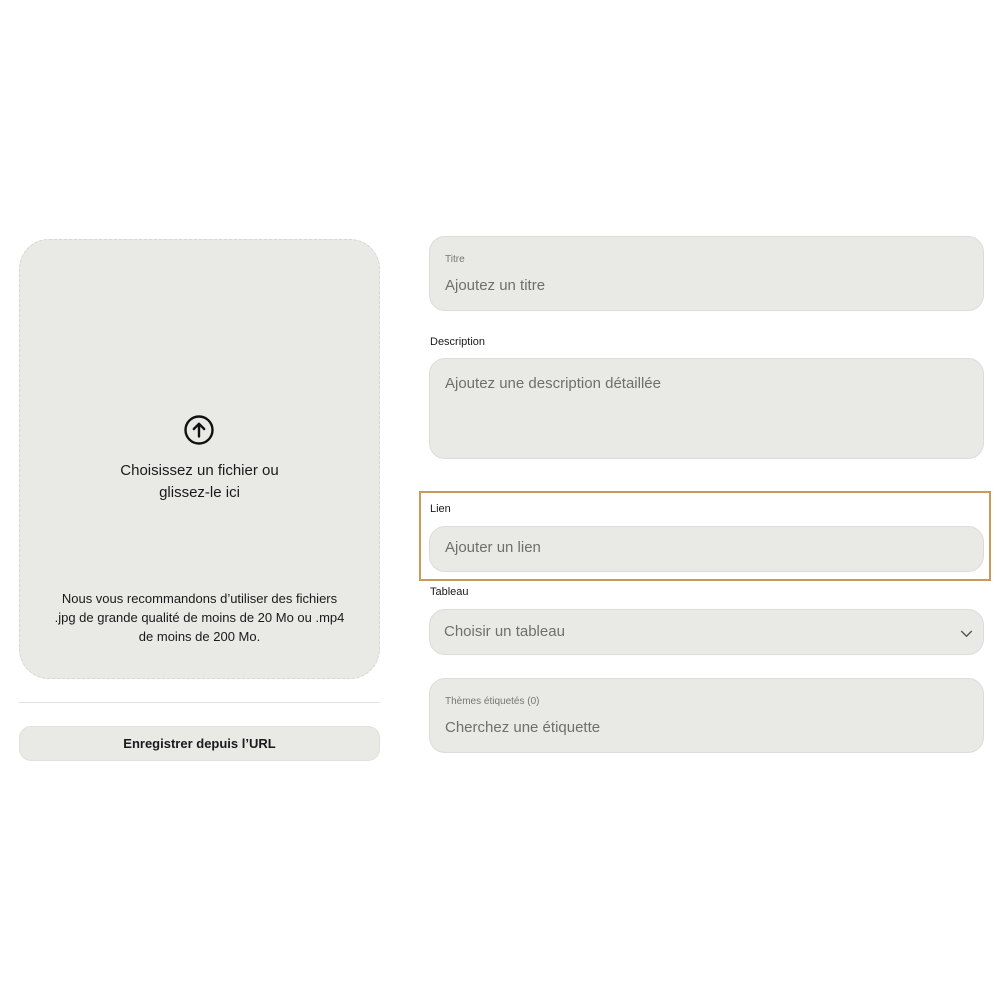  Describe the element at coordinates (440, 509) in the screenshot. I see `link-label: Lien` at that location.